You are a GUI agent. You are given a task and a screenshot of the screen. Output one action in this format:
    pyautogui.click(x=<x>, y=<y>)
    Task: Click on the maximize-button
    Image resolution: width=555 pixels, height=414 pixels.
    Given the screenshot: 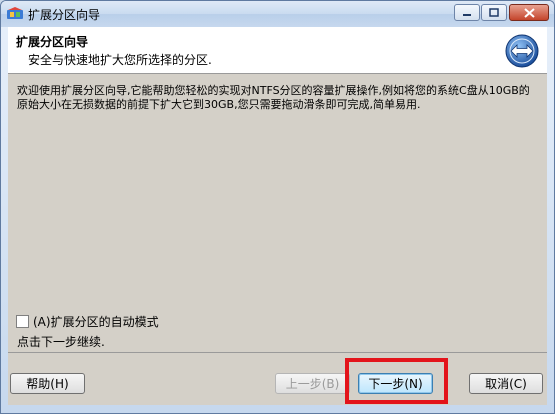 What is the action you would take?
    pyautogui.click(x=494, y=12)
    